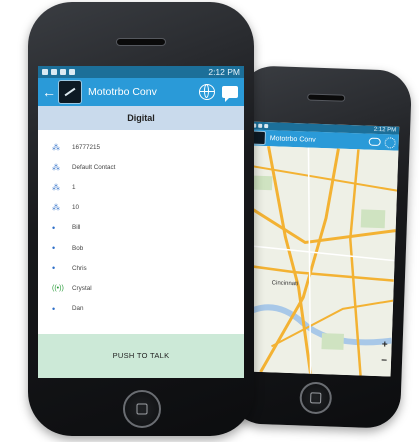 This screenshot has height=442, width=419. I want to click on app-bar: ← Mototrbo Conv, so click(141, 92).